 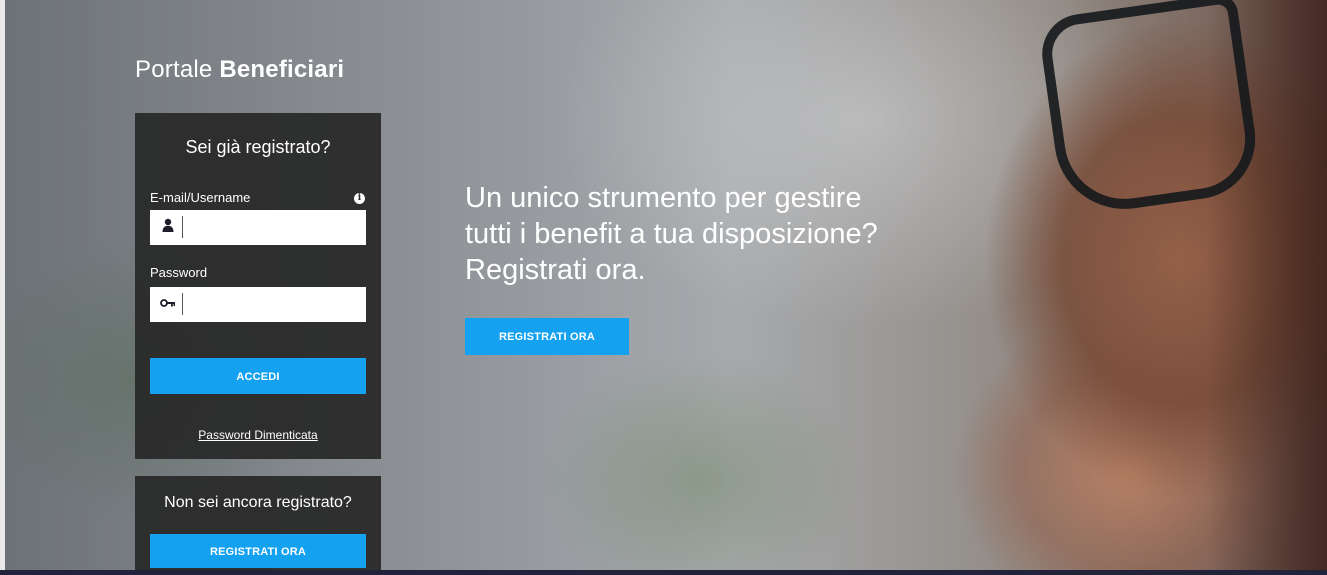 I want to click on brand-logo: Portale Beneficiari, so click(x=239, y=70).